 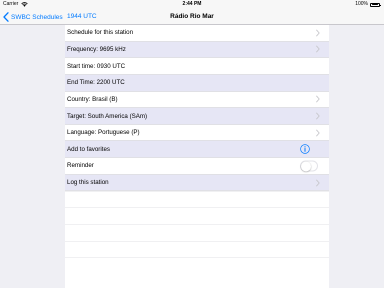 I want to click on reminder-toggle, so click(x=309, y=166).